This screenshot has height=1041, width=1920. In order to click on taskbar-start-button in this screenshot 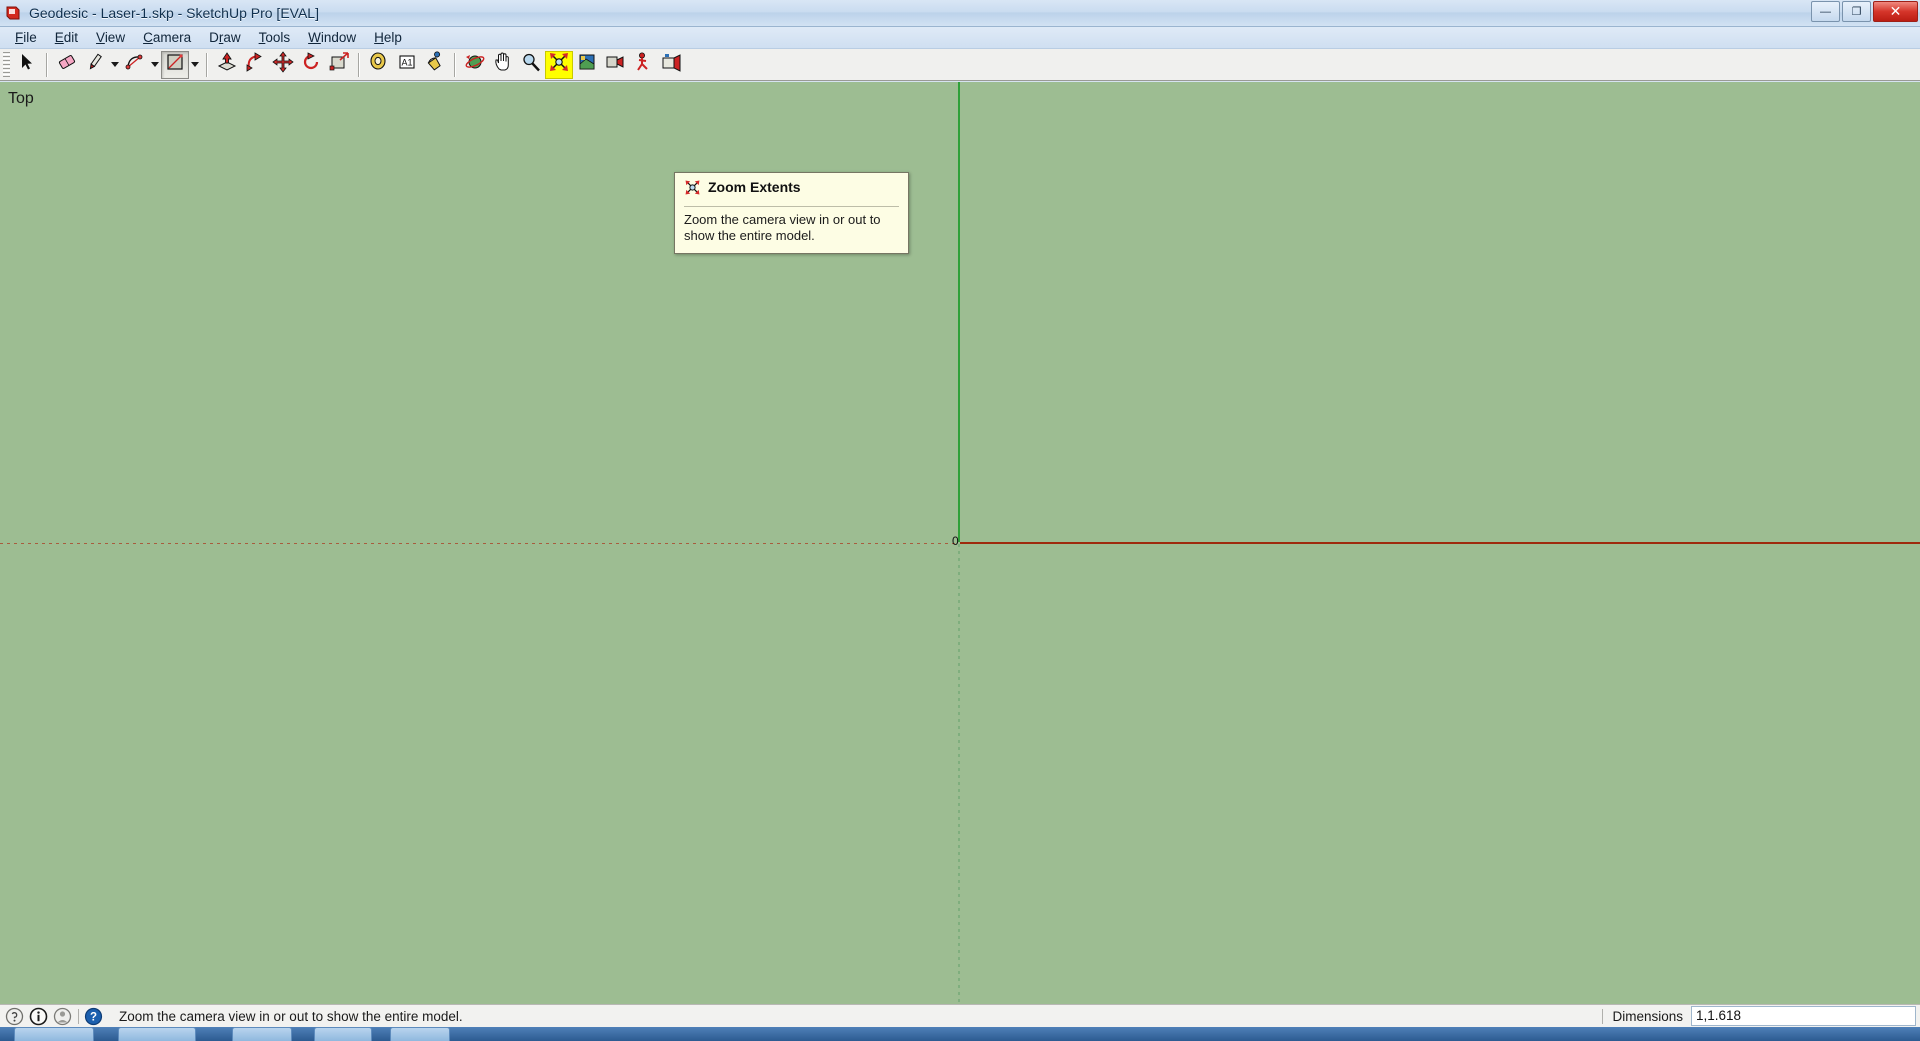, I will do `click(54, 1034)`.